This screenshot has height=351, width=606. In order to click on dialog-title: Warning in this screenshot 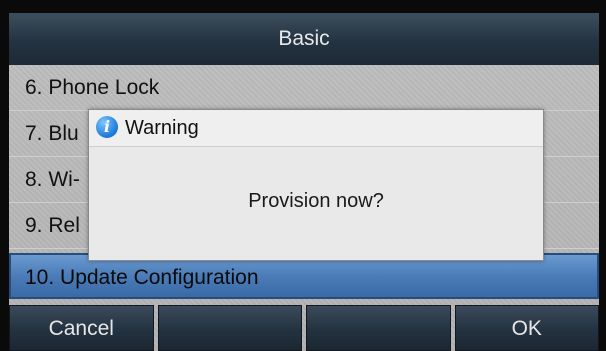, I will do `click(162, 128)`.